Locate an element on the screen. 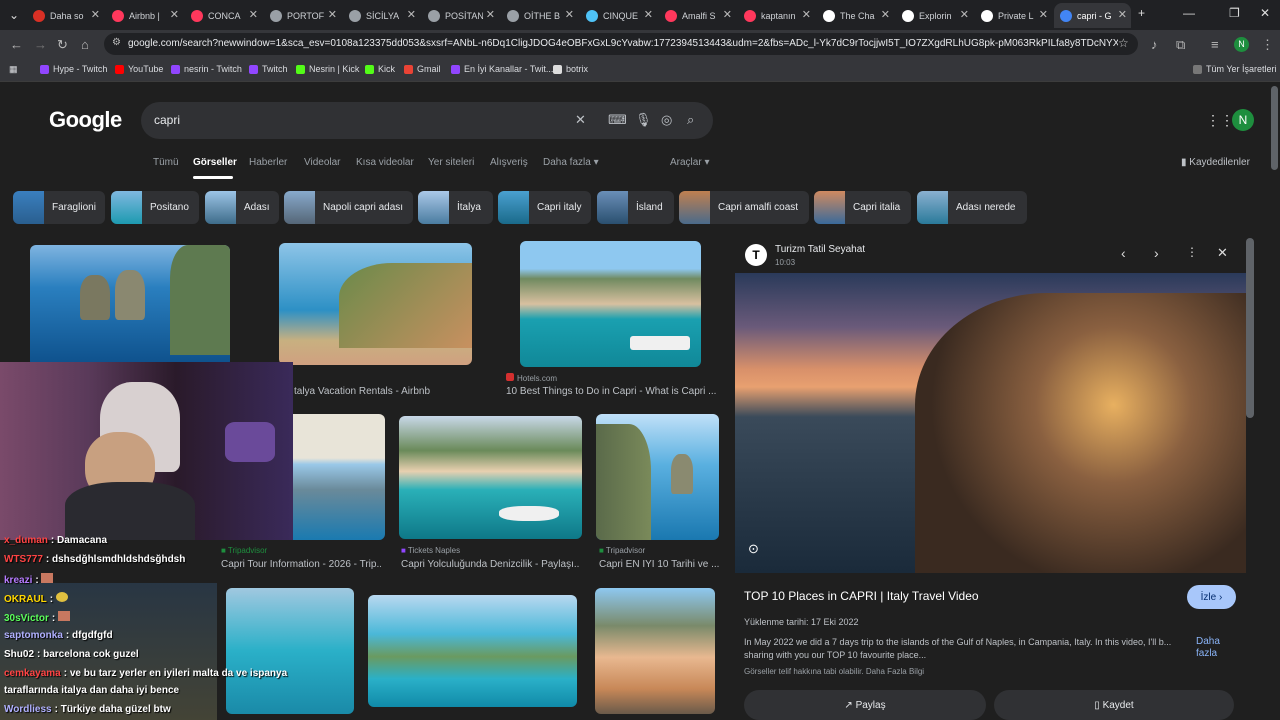  chip: İtalya is located at coordinates (455, 207).